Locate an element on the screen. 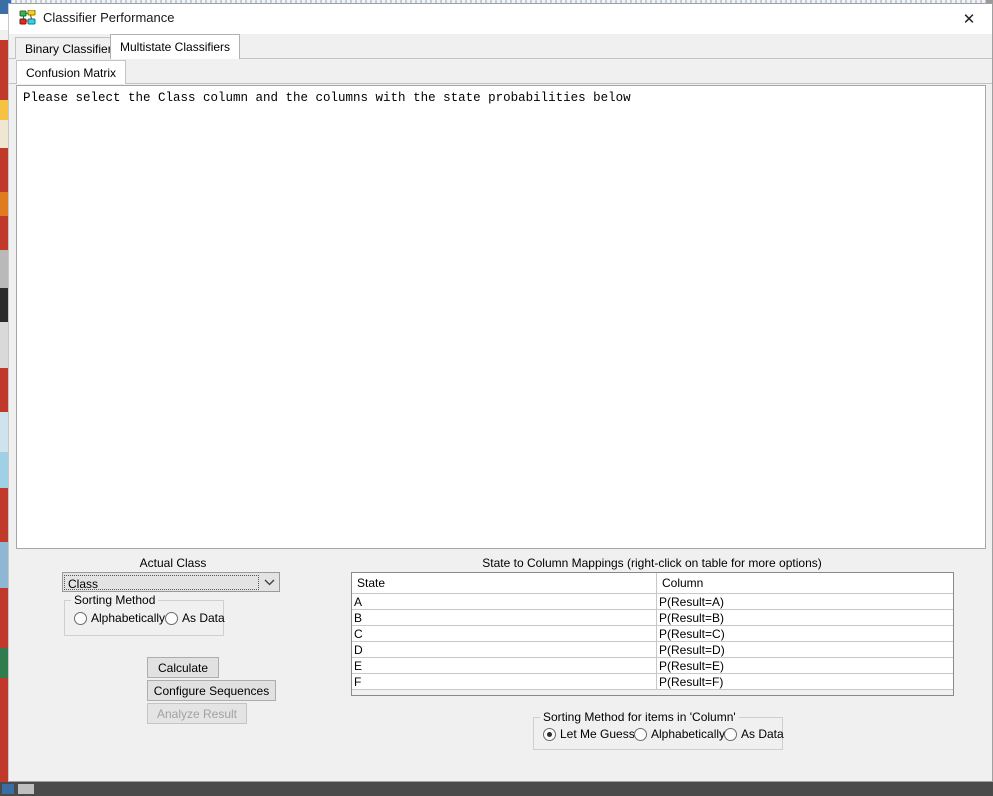  cell-column: P(Result=F) is located at coordinates (804, 681).